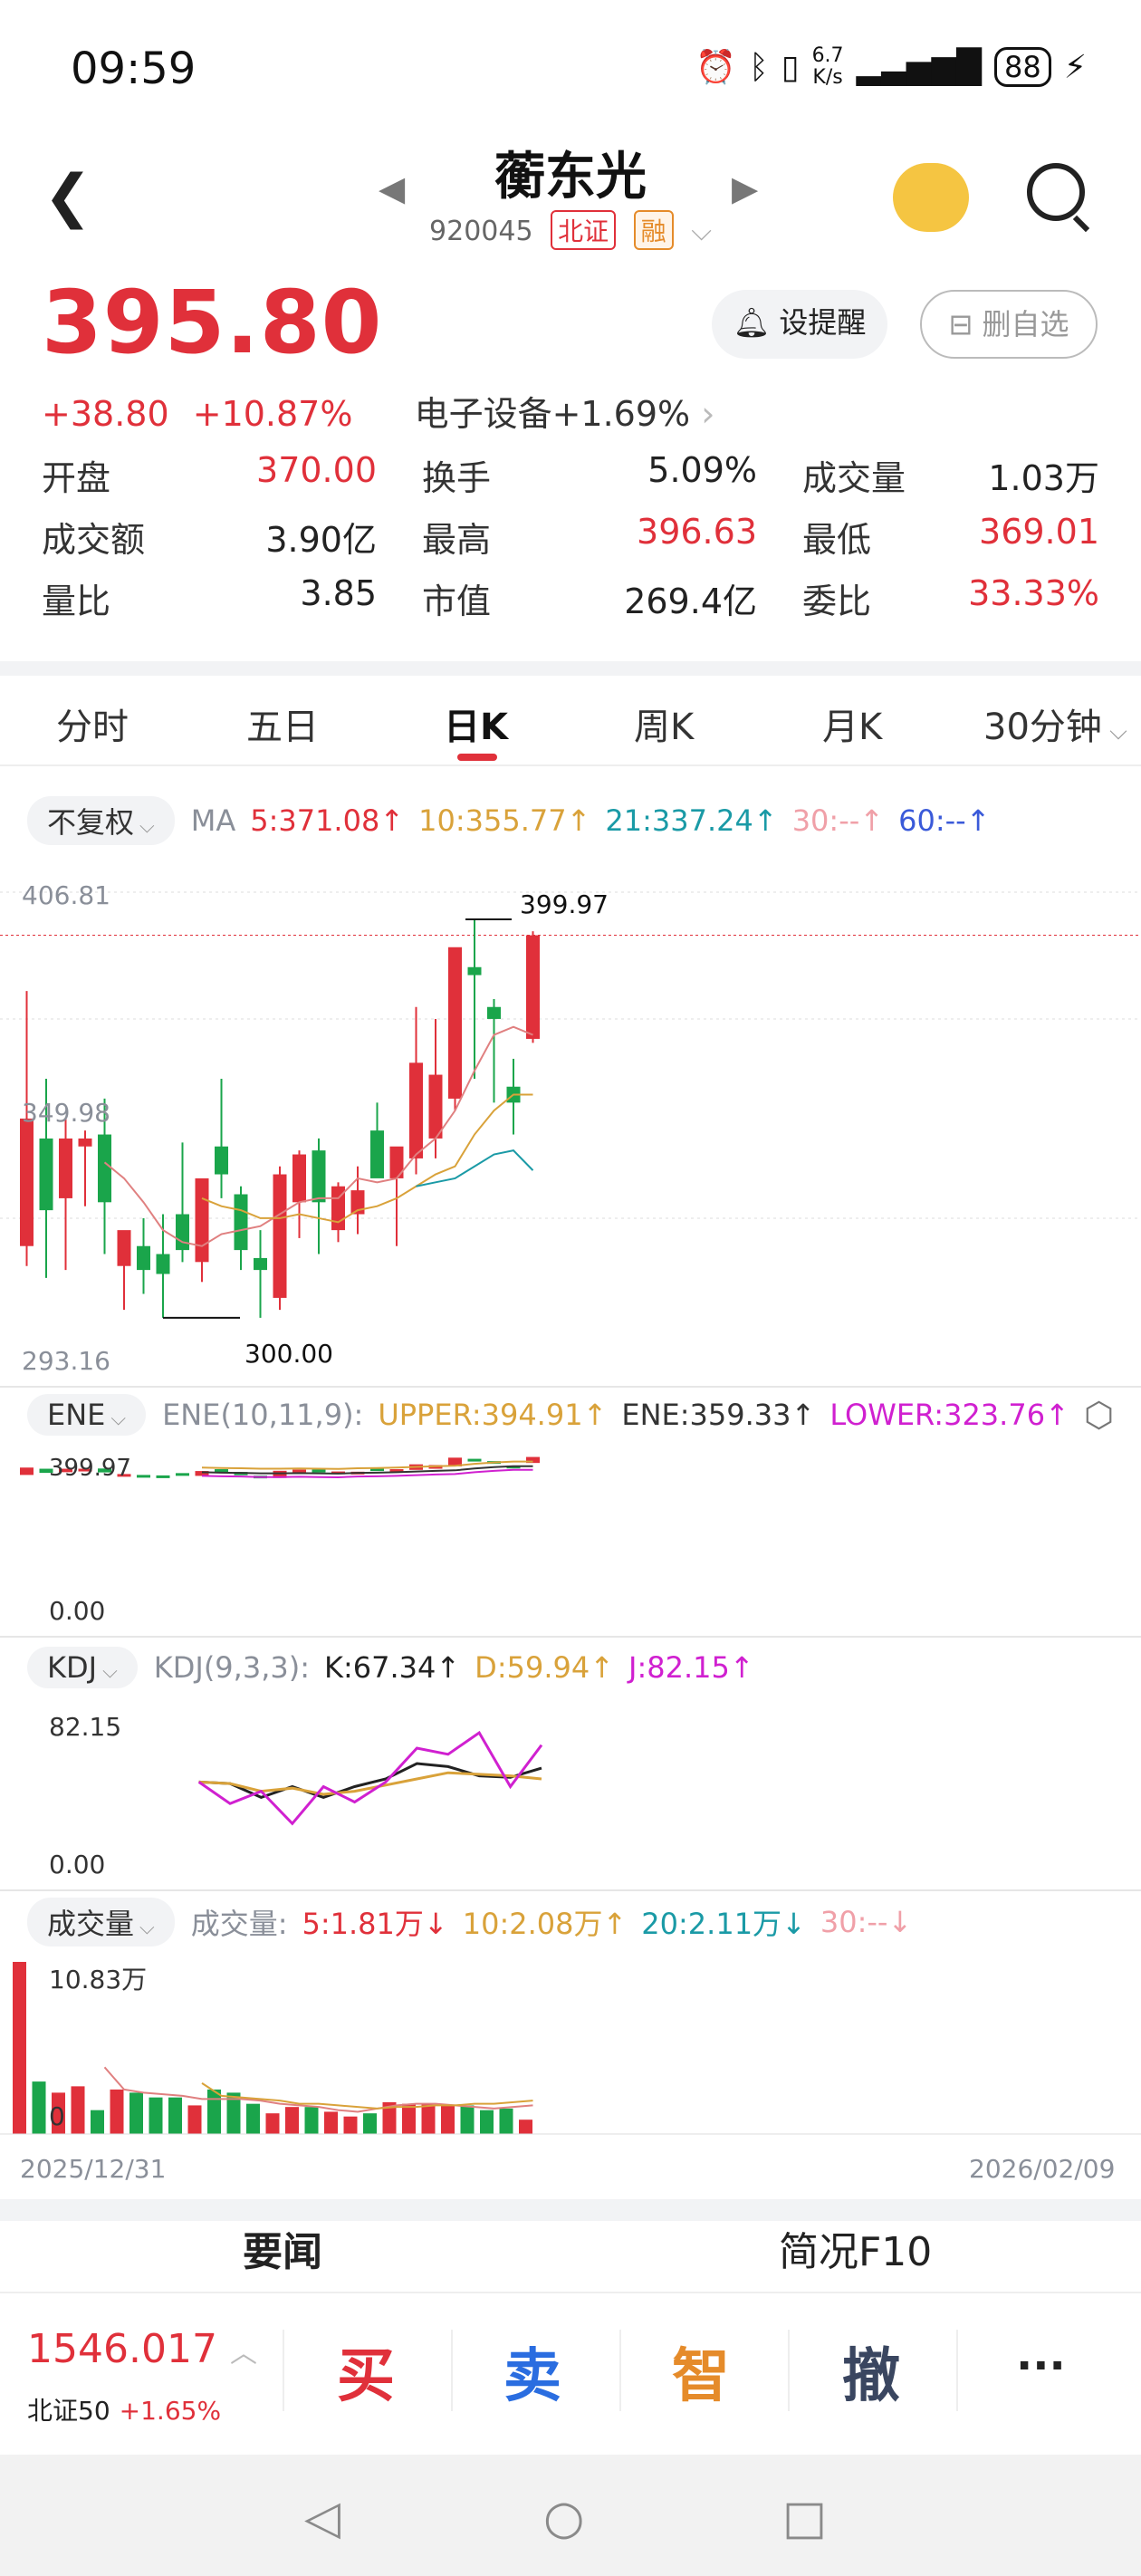 This screenshot has height=2576, width=1141. Describe the element at coordinates (378, 411) in the screenshot. I see `change-line: +38.80 +10.87% 电子设备+1.69% ›` at that location.